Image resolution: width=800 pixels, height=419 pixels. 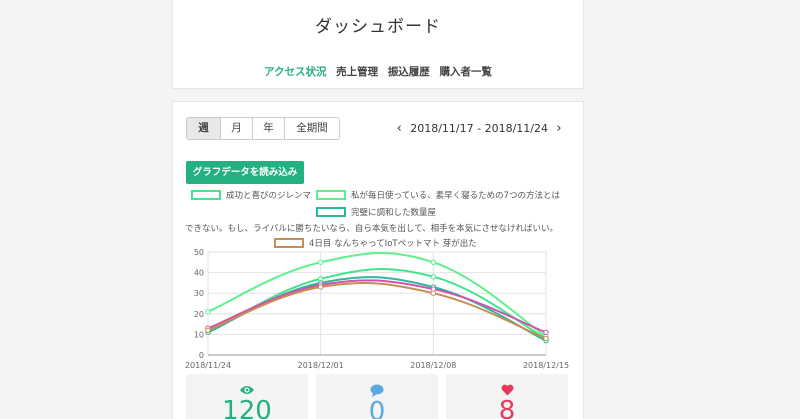 What do you see at coordinates (546, 365) in the screenshot?
I see `x-tick-label: 2018/12/15` at bounding box center [546, 365].